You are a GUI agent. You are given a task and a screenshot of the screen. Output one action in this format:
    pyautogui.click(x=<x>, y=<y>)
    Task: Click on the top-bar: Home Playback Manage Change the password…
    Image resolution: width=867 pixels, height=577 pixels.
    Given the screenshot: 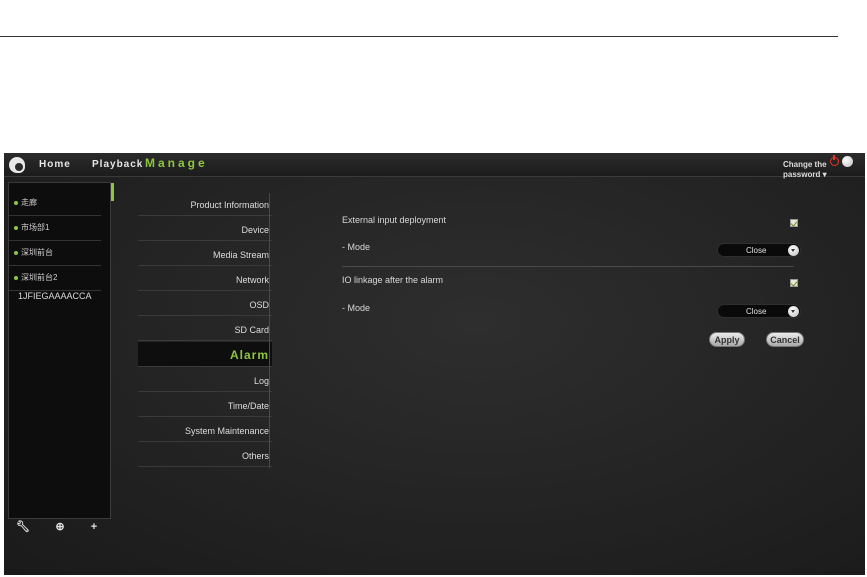 What is the action you would take?
    pyautogui.click(x=434, y=166)
    